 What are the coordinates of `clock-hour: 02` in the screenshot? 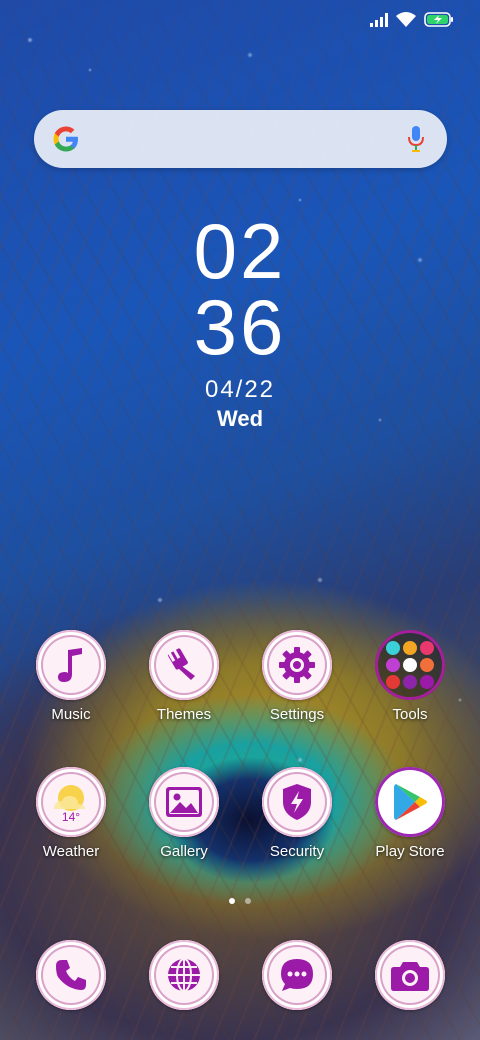 It's located at (240, 251).